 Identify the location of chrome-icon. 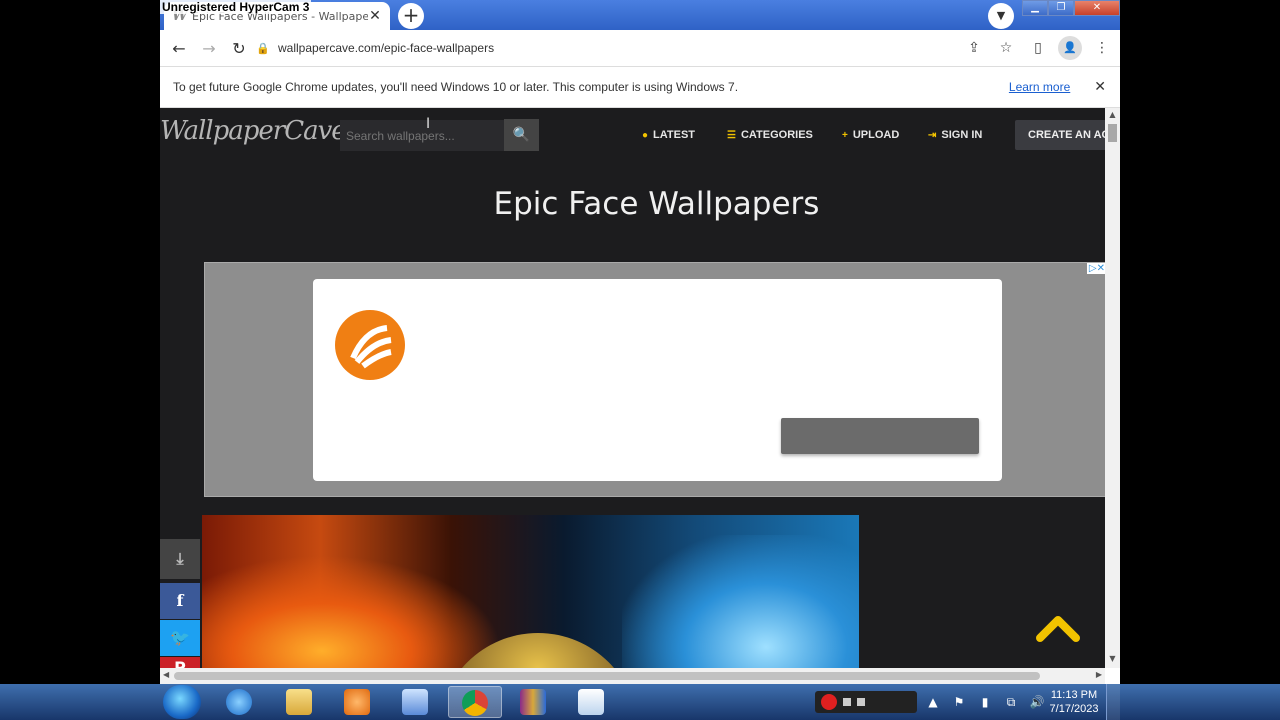
(475, 703).